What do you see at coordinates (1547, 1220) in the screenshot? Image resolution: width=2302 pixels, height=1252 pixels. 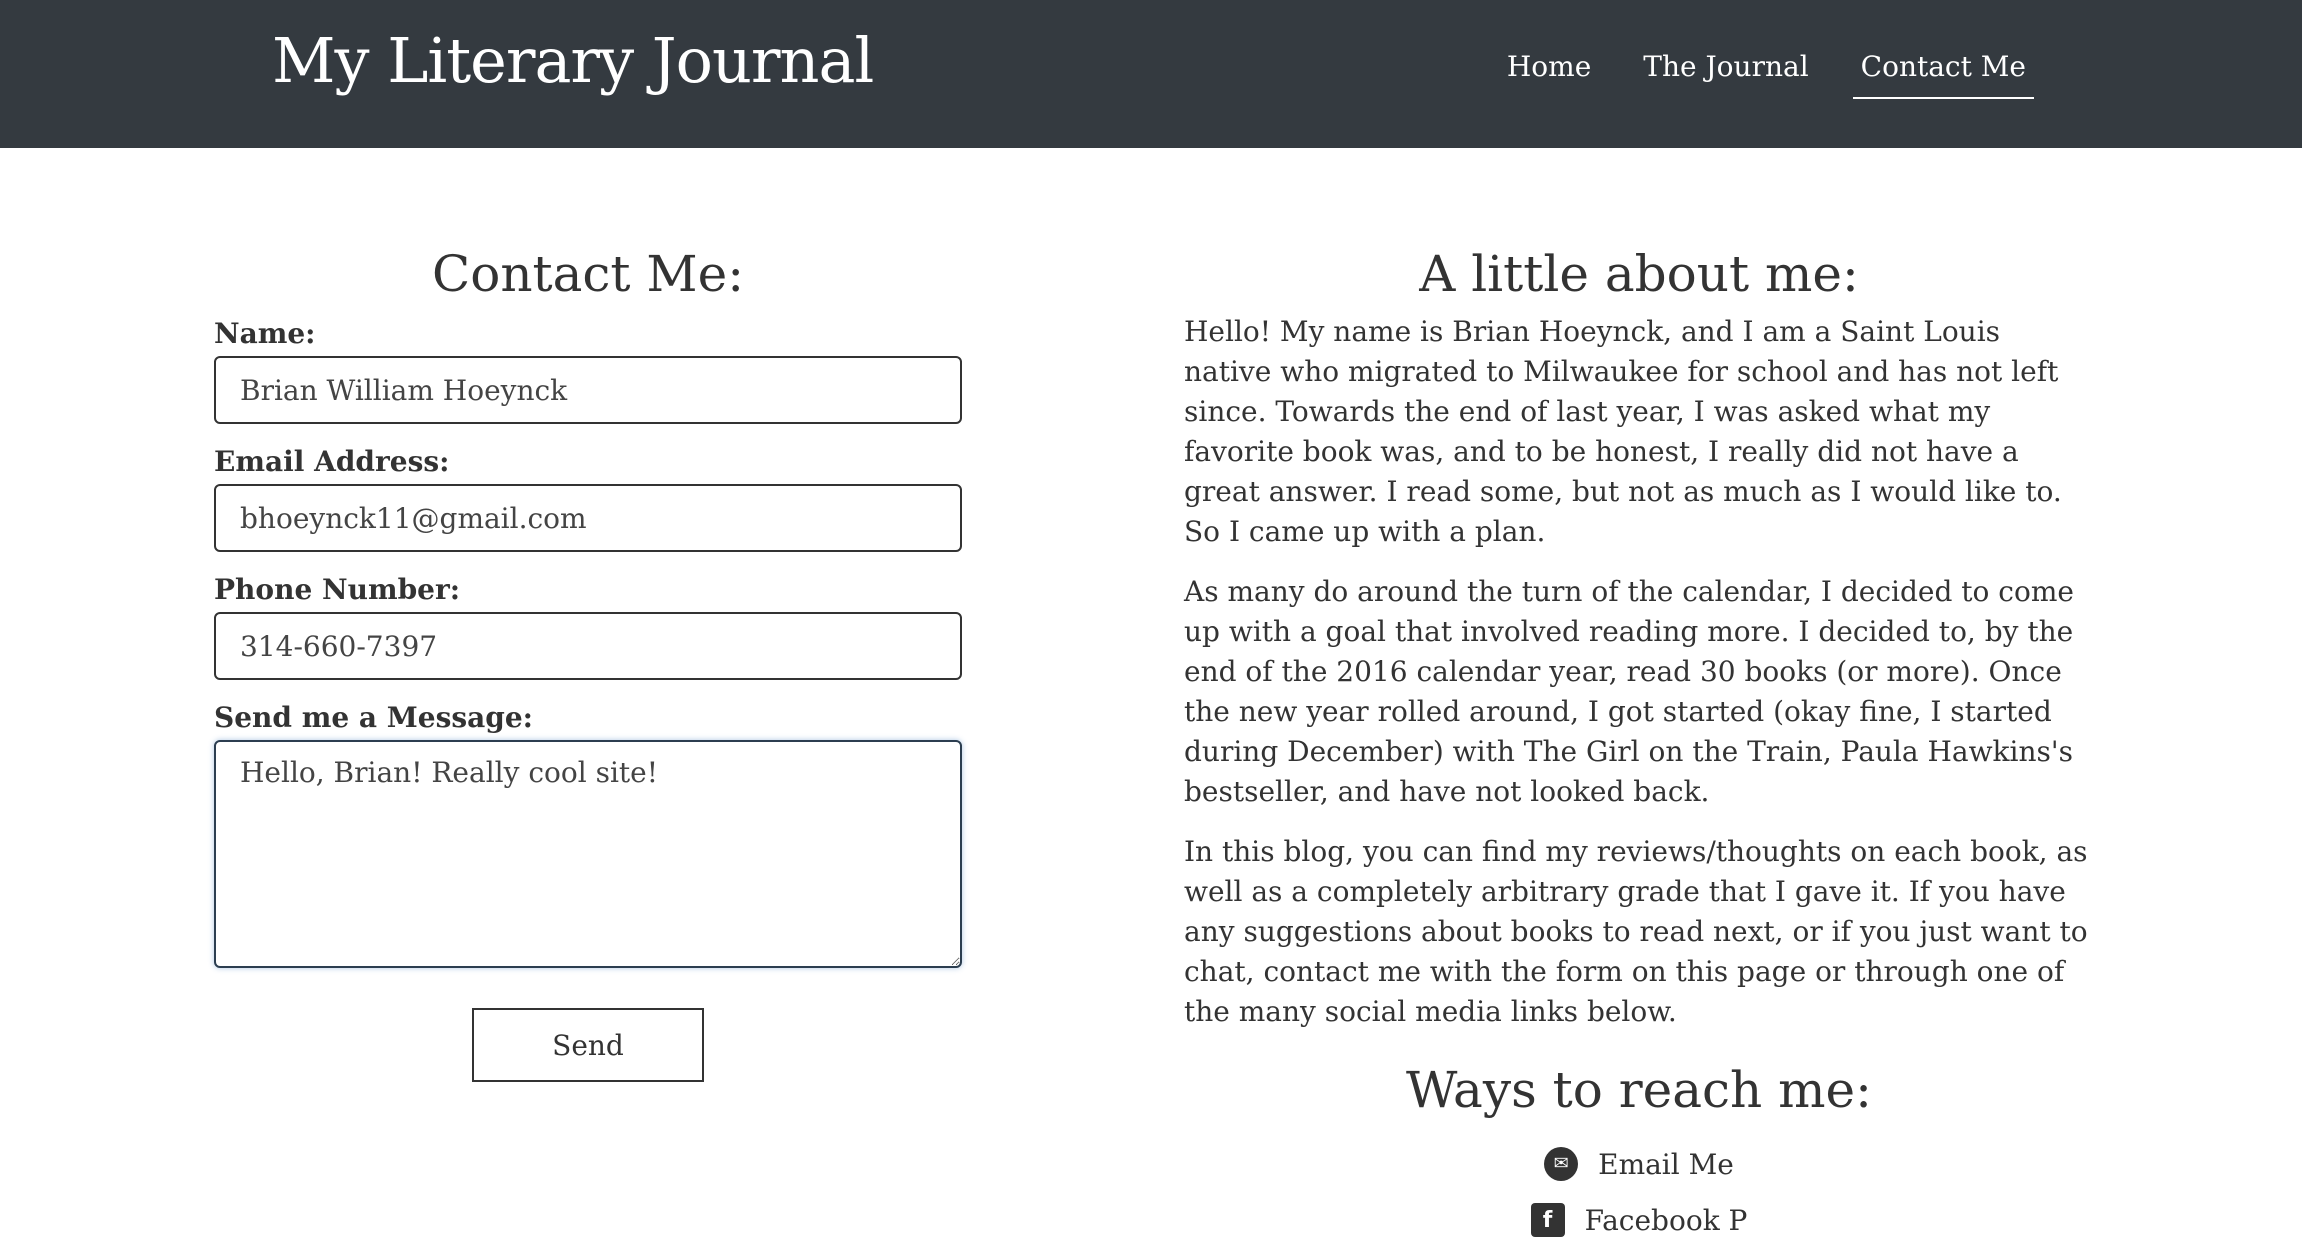 I see `facebook-icon: f` at bounding box center [1547, 1220].